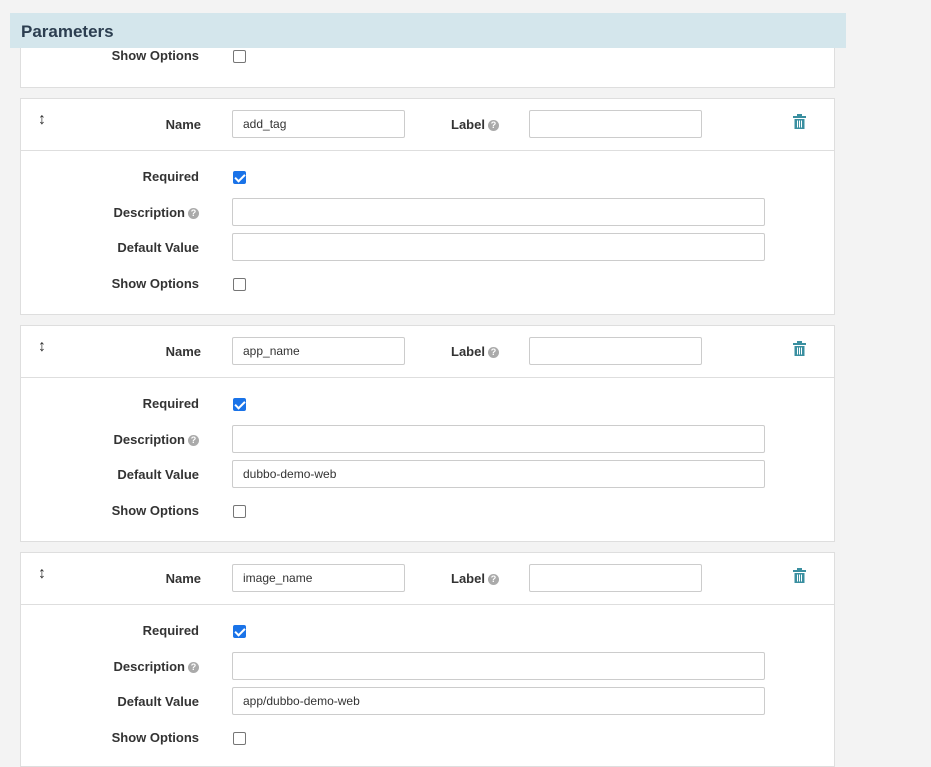 This screenshot has height=767, width=931. What do you see at coordinates (67, 31) in the screenshot?
I see `section-title: Parameters` at bounding box center [67, 31].